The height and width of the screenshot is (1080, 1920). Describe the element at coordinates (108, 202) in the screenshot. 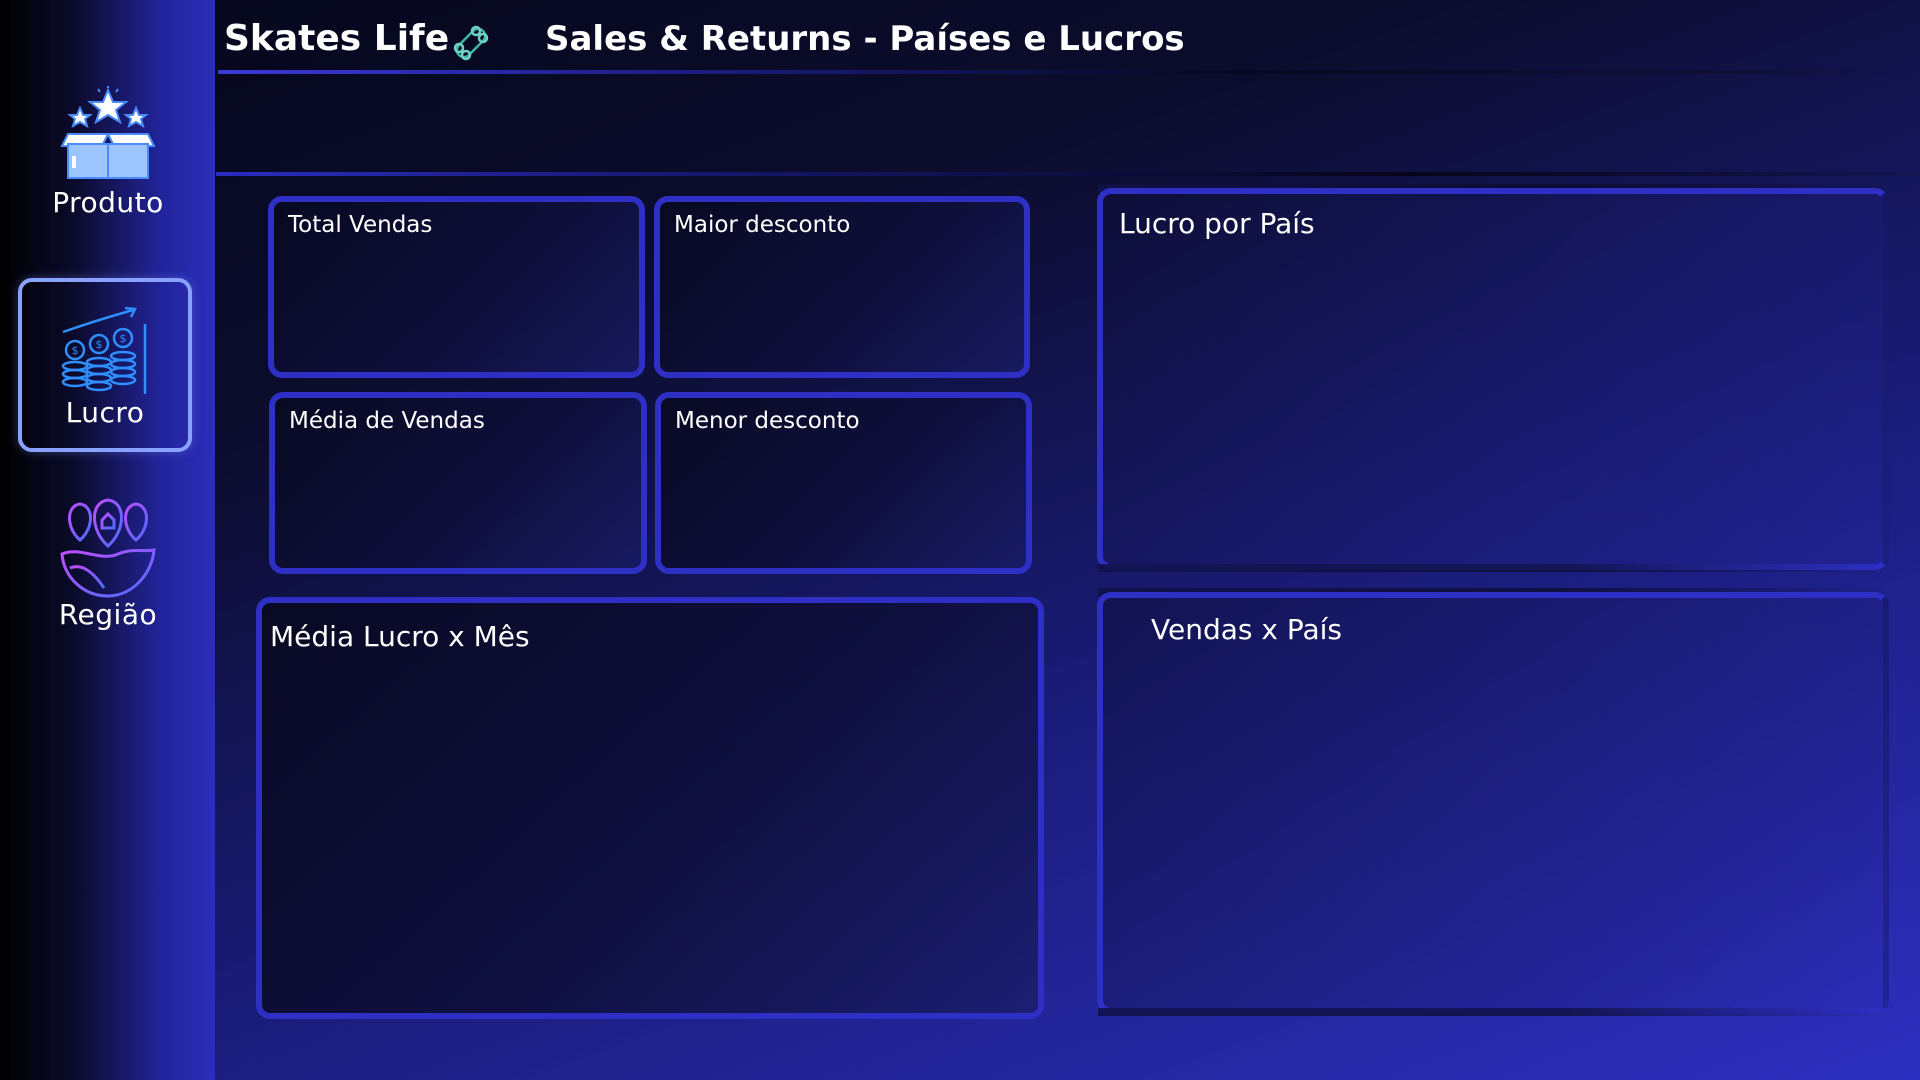

I see `sidebar-item-label: Produto` at that location.